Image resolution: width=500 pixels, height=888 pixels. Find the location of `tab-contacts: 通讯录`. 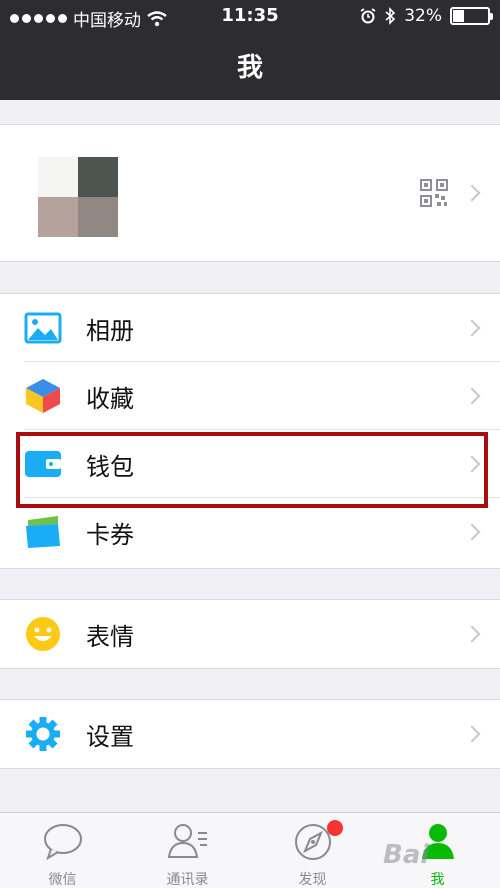

tab-contacts: 通讯录 is located at coordinates (187, 850).